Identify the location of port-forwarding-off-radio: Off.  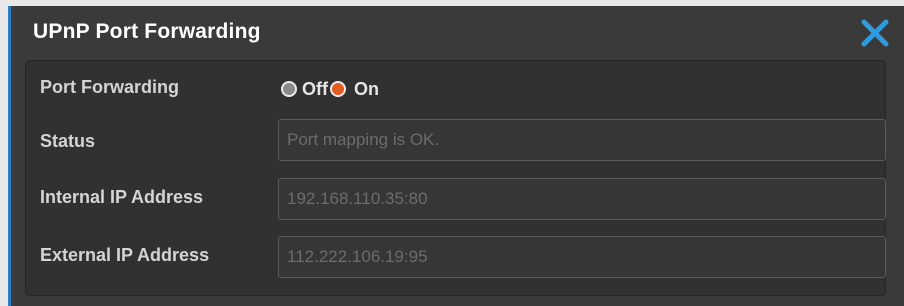
(304, 89).